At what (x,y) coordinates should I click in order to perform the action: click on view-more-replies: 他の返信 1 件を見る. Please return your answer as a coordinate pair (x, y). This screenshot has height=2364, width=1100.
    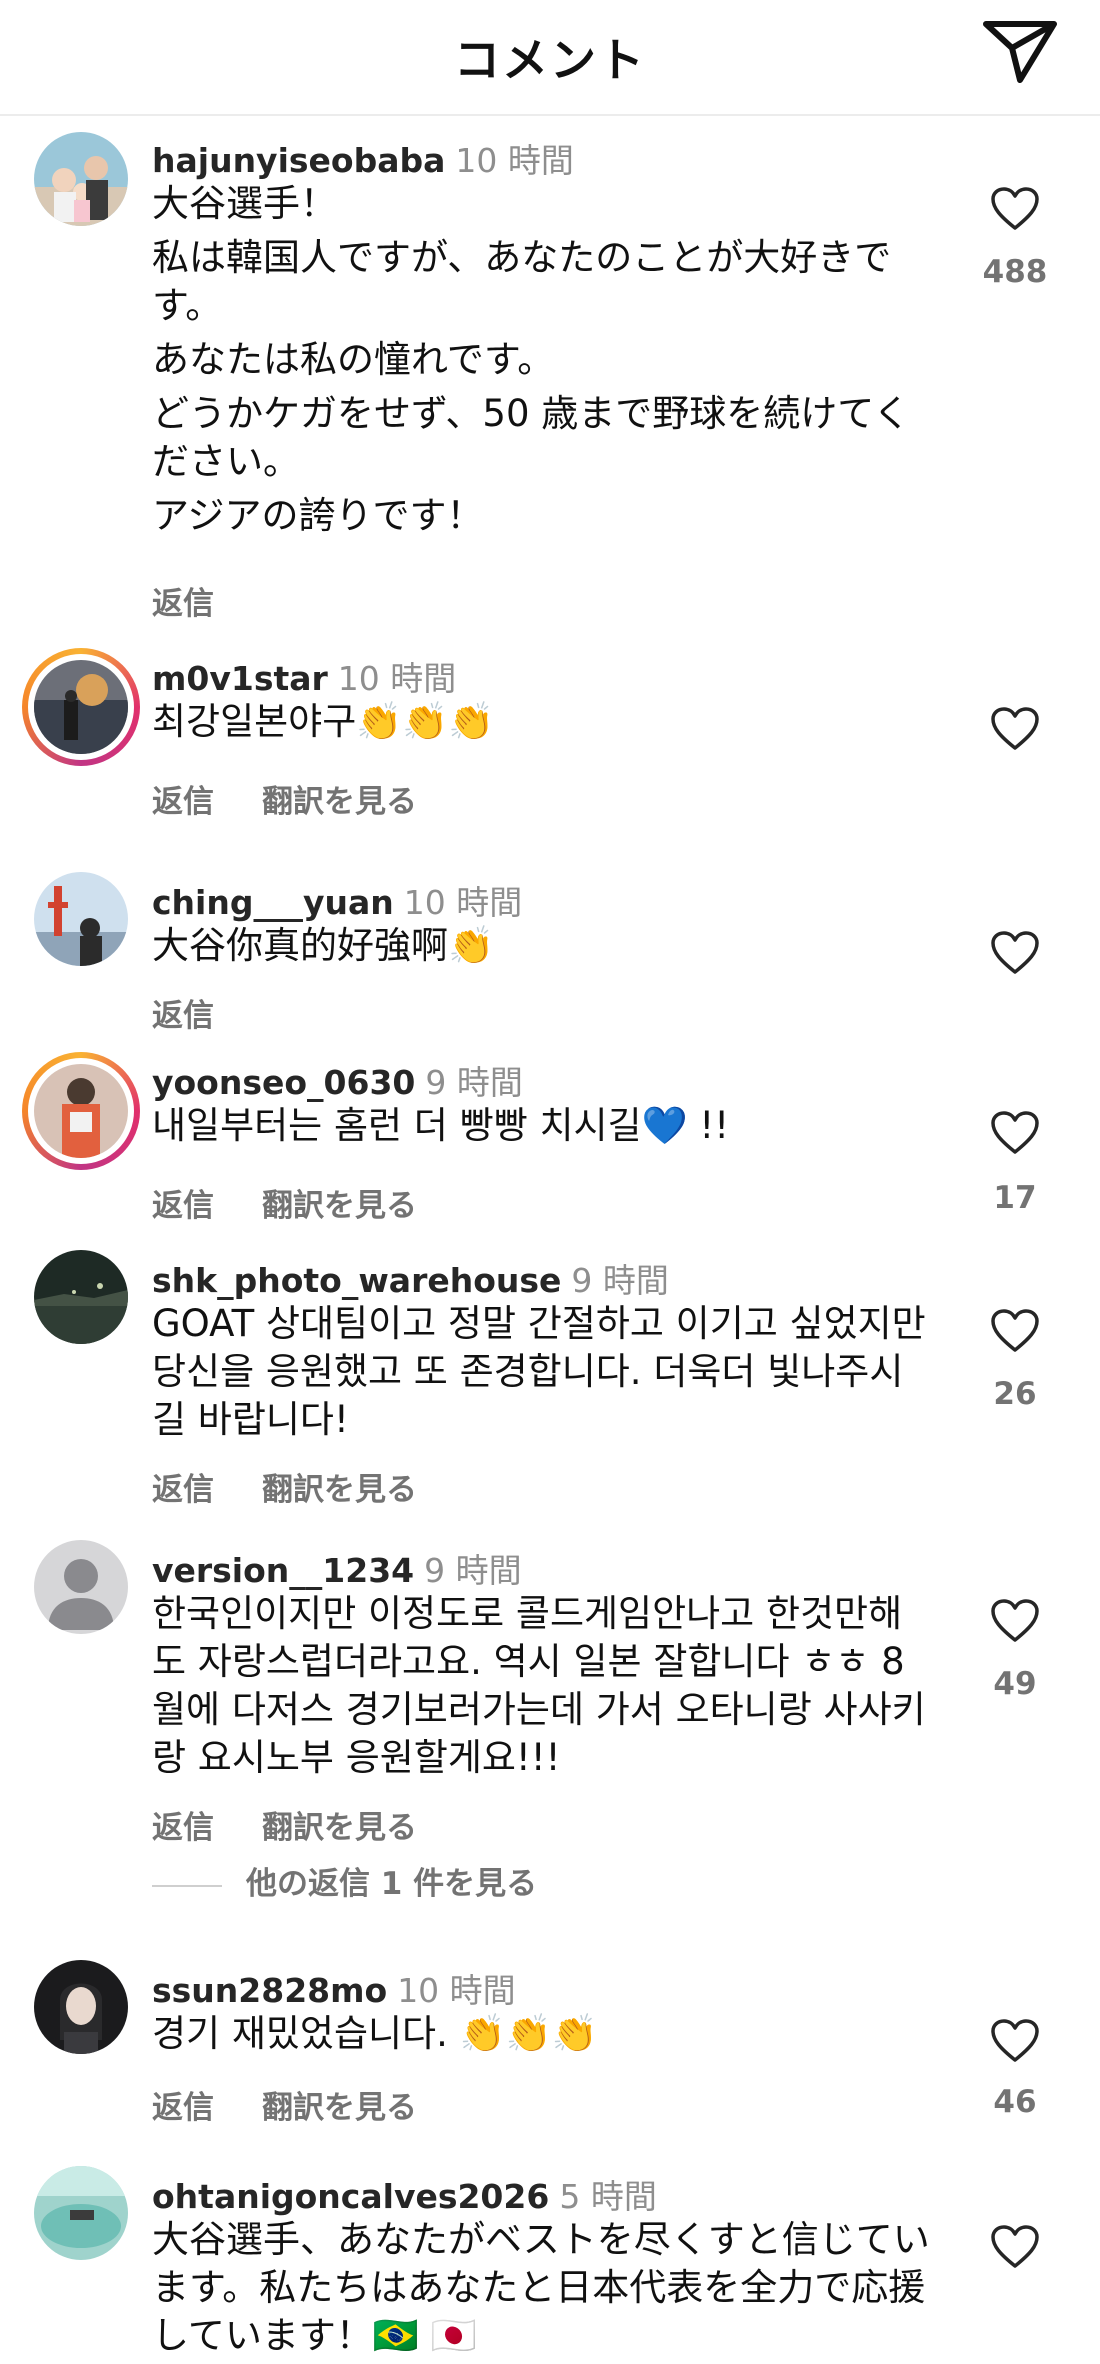
    Looking at the image, I should click on (344, 1880).